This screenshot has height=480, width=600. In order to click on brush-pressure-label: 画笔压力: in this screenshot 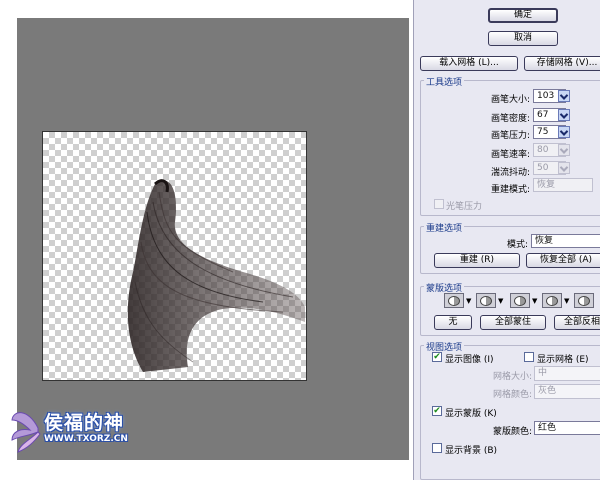, I will do `click(510, 136)`.